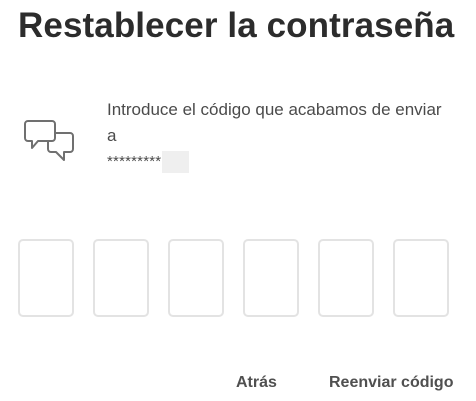 This screenshot has height=401, width=476. Describe the element at coordinates (391, 383) in the screenshot. I see `resend-code-button: Reenviar código` at that location.